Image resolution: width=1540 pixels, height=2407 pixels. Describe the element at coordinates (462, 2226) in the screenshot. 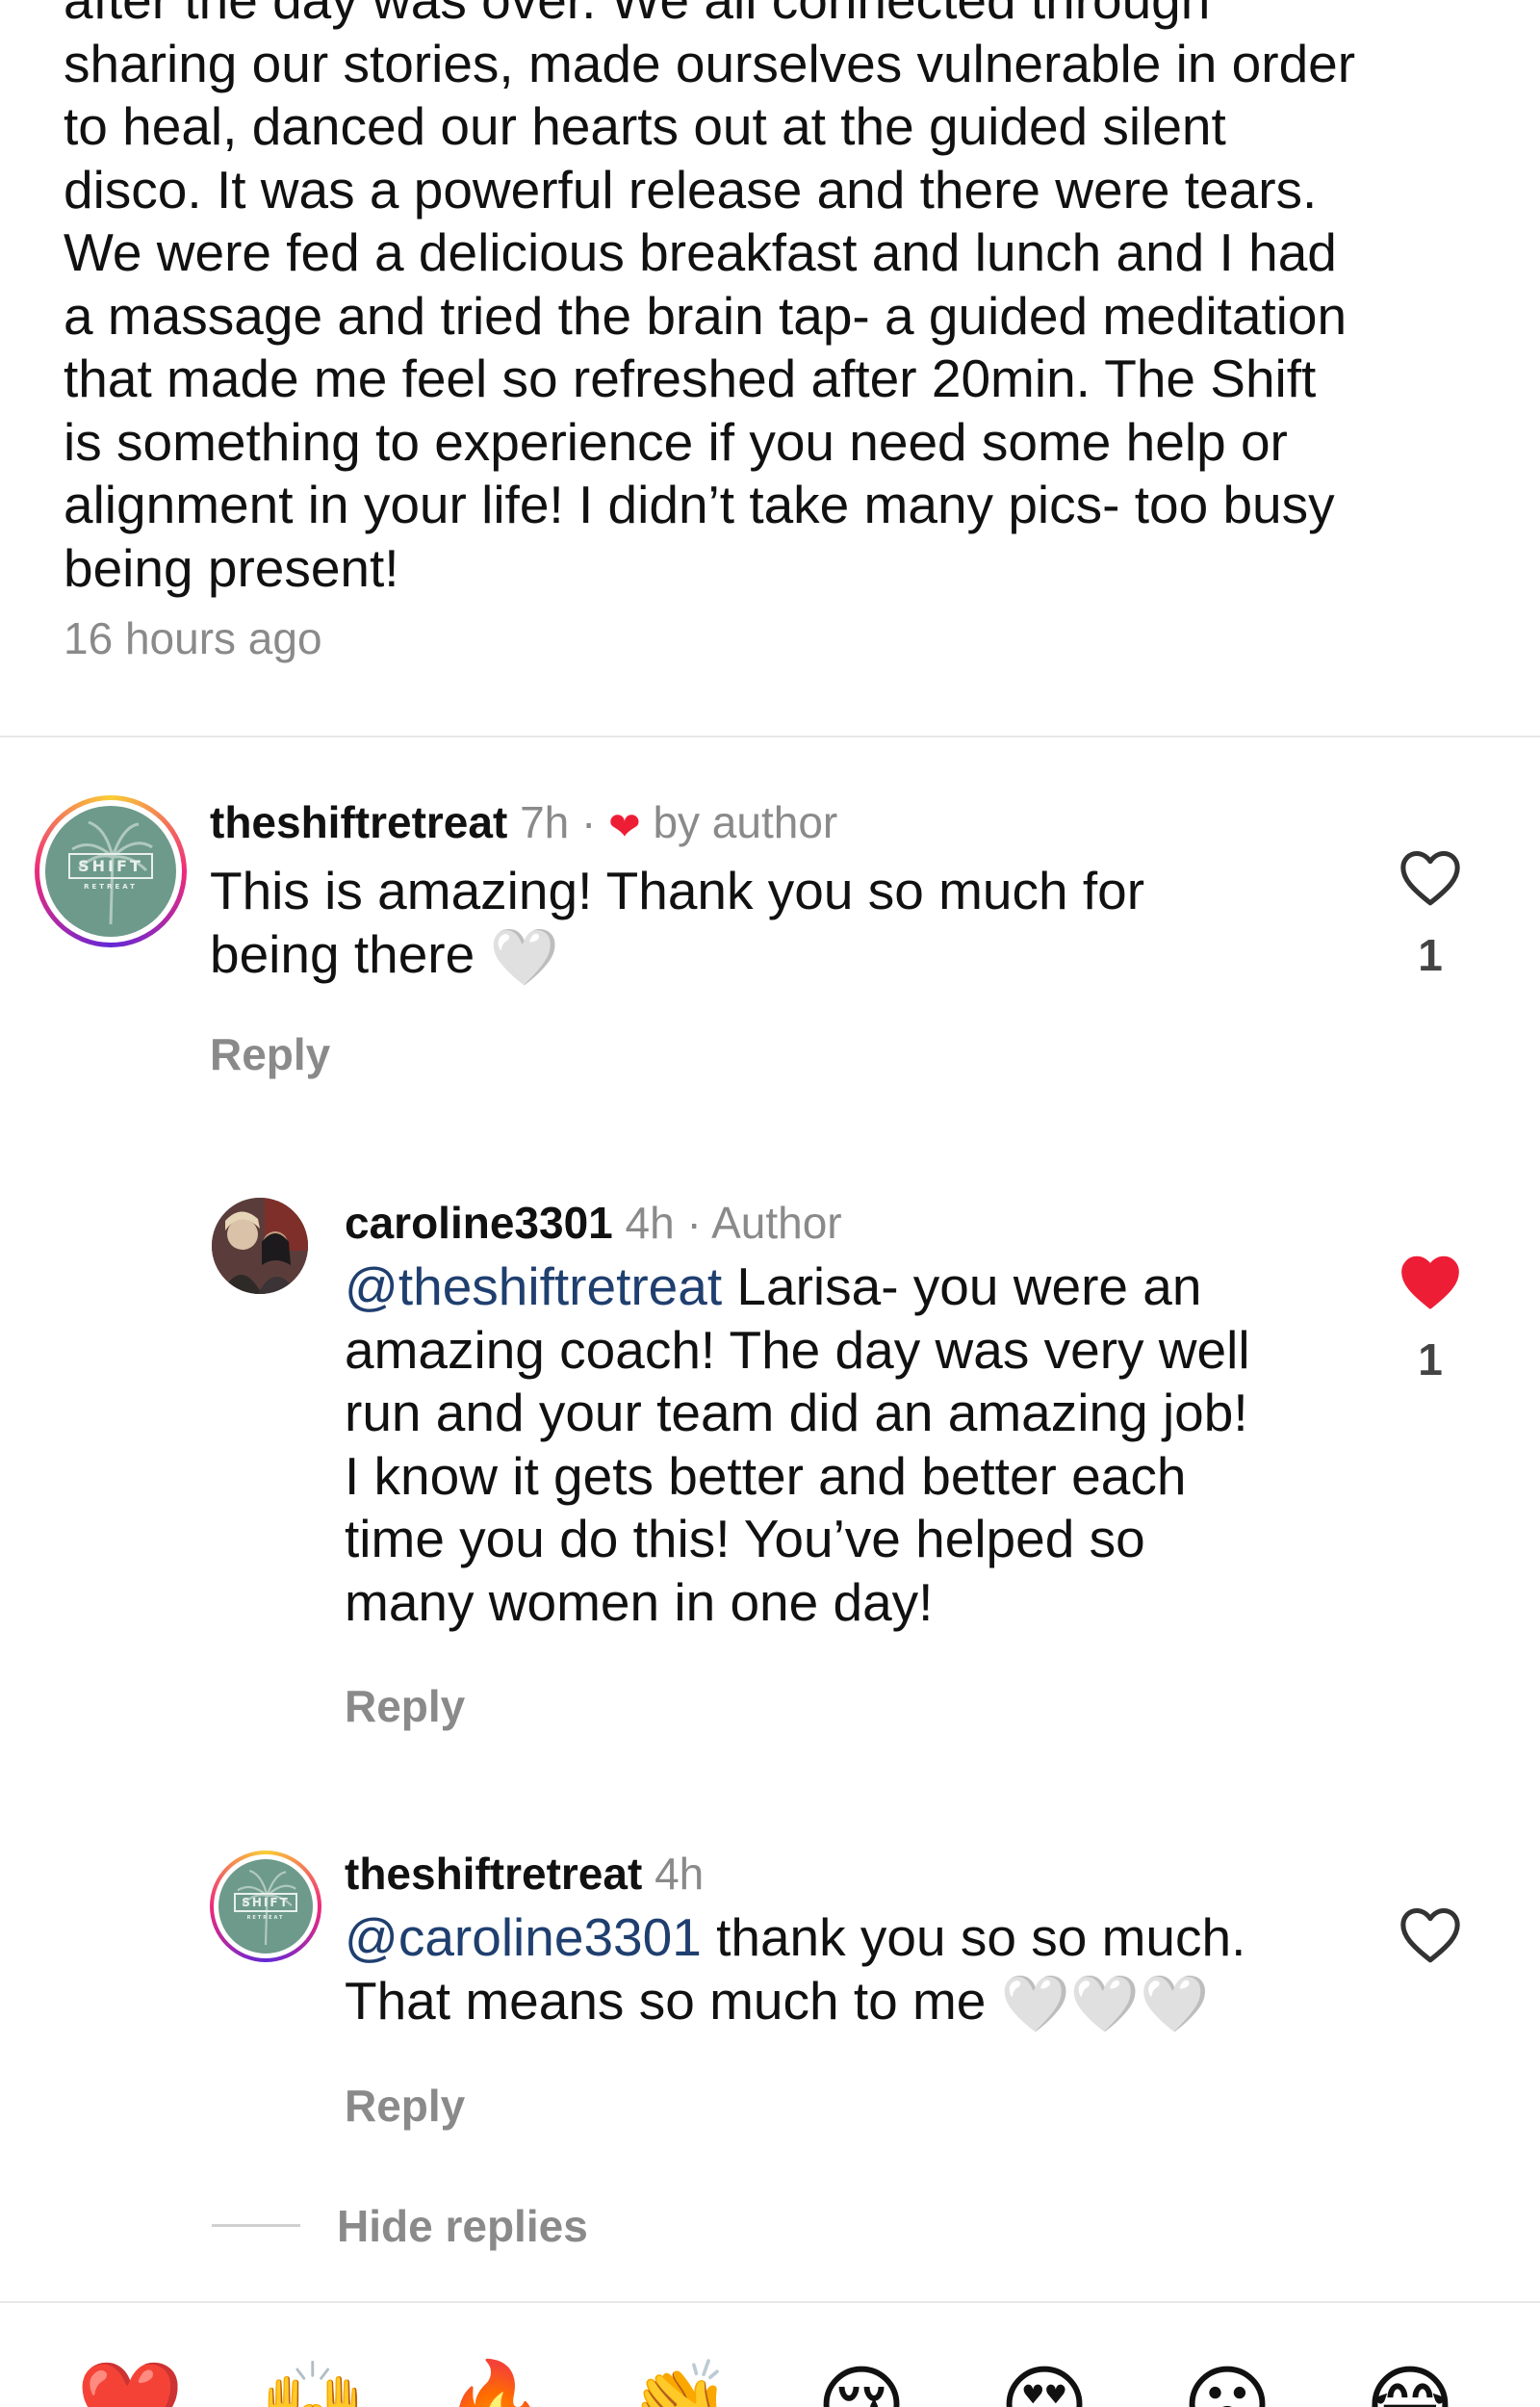

I see `hide-replies-button: Hide replies` at that location.